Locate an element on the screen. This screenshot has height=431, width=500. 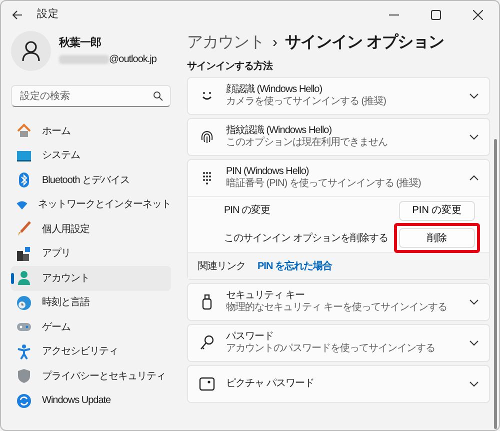
setting-label: このサインイン オプションを削除する is located at coordinates (306, 239).